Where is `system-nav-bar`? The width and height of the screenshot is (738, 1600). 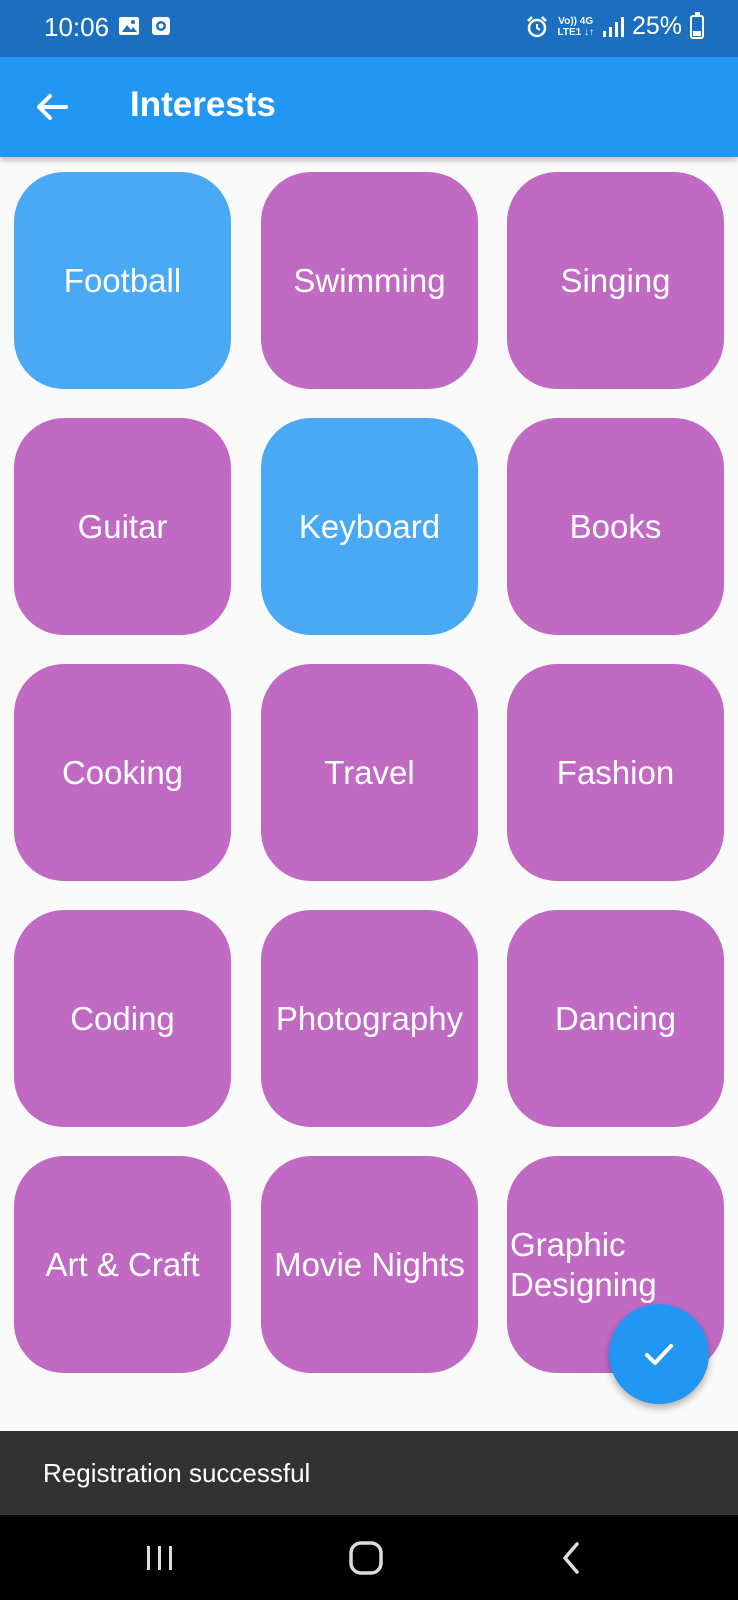
system-nav-bar is located at coordinates (369, 1557).